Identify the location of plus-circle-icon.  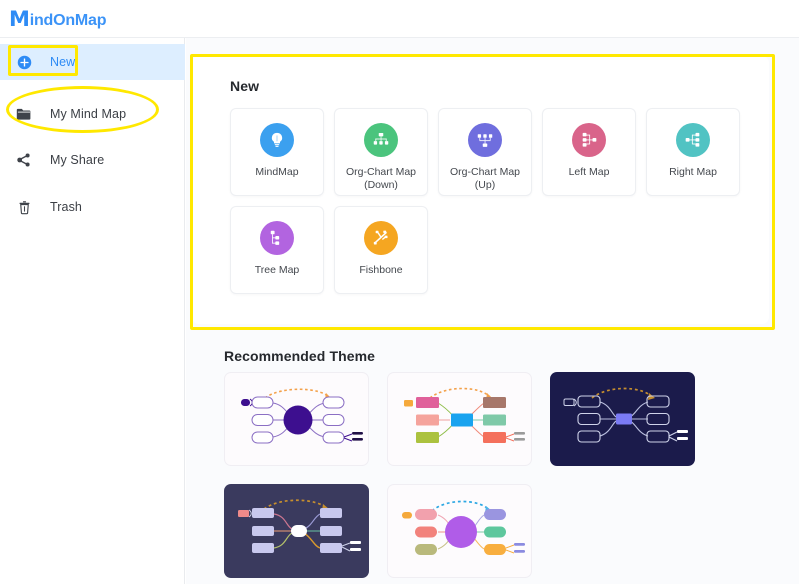
(24, 62).